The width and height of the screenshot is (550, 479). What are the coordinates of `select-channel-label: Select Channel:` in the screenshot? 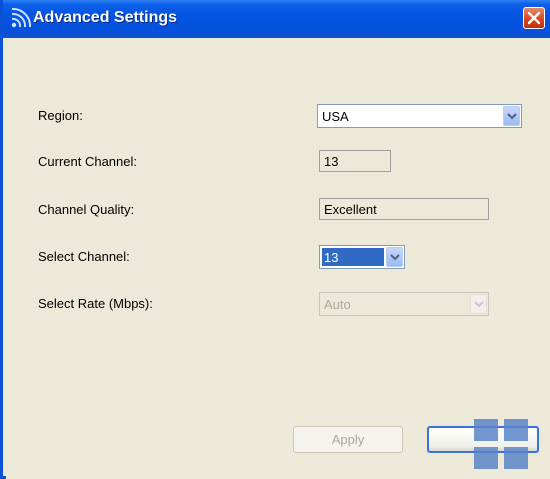 It's located at (84, 256).